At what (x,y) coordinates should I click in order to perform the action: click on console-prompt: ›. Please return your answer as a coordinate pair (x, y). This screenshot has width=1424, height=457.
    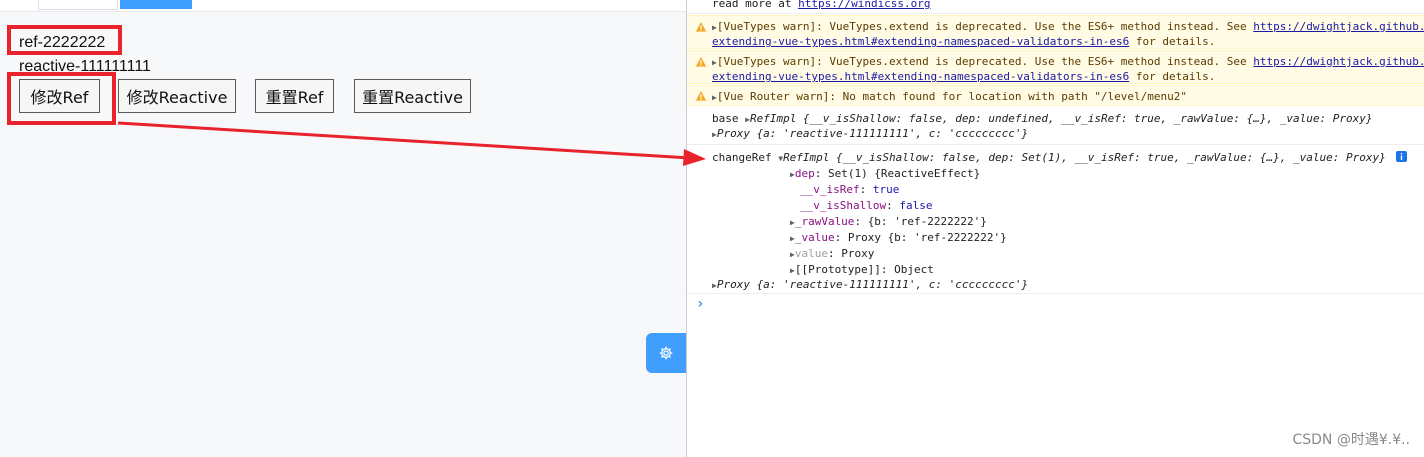
    Looking at the image, I should click on (700, 304).